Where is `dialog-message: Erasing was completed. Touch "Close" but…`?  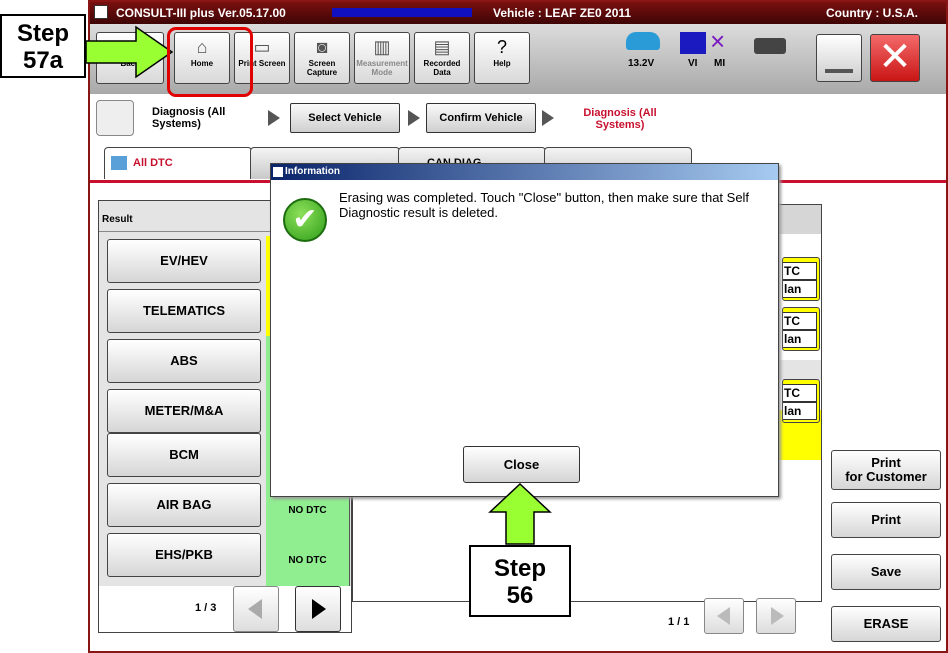 dialog-message: Erasing was completed. Touch "Close" but… is located at coordinates (544, 205).